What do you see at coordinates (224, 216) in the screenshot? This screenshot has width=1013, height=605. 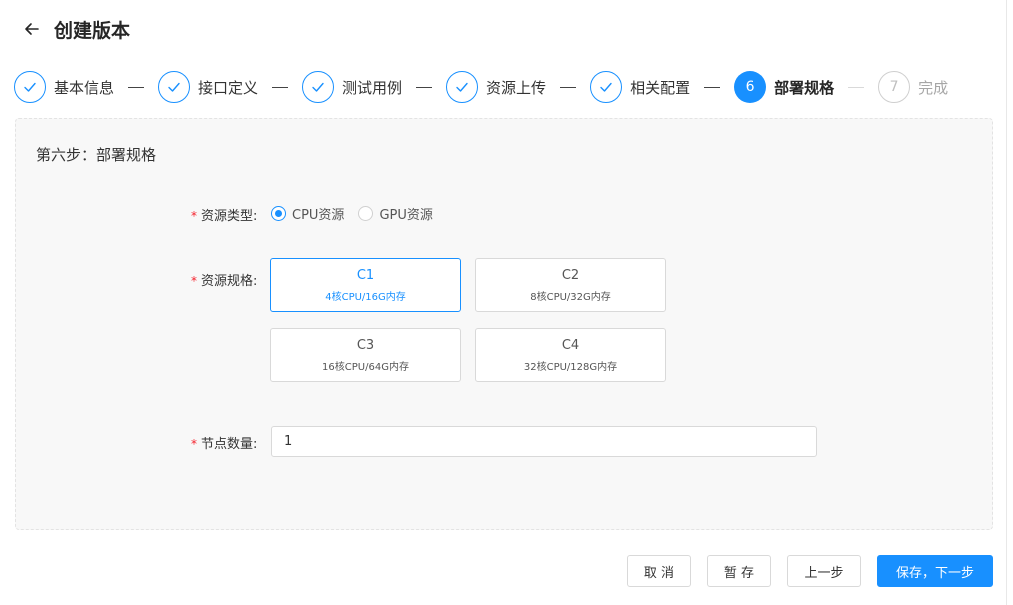 I see `resource-type-label: * 资源类型:` at bounding box center [224, 216].